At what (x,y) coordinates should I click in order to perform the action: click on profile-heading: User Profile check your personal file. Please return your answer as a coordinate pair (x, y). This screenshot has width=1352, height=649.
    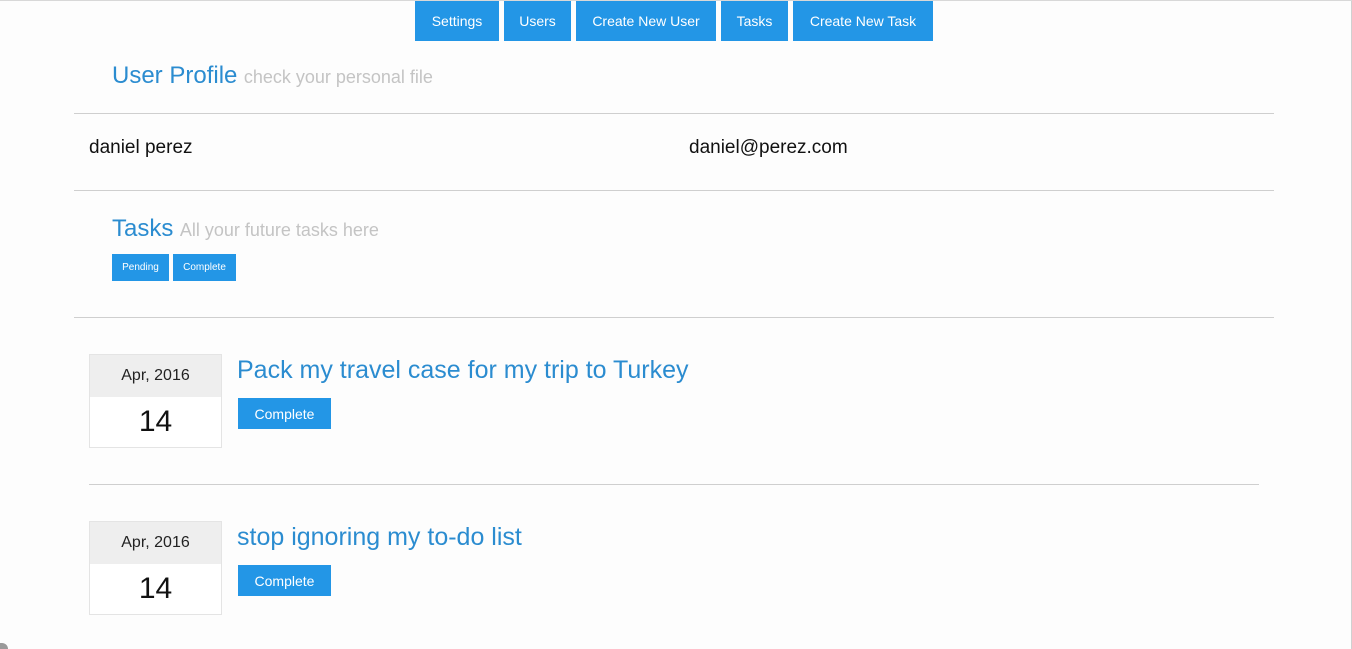
    Looking at the image, I should click on (272, 76).